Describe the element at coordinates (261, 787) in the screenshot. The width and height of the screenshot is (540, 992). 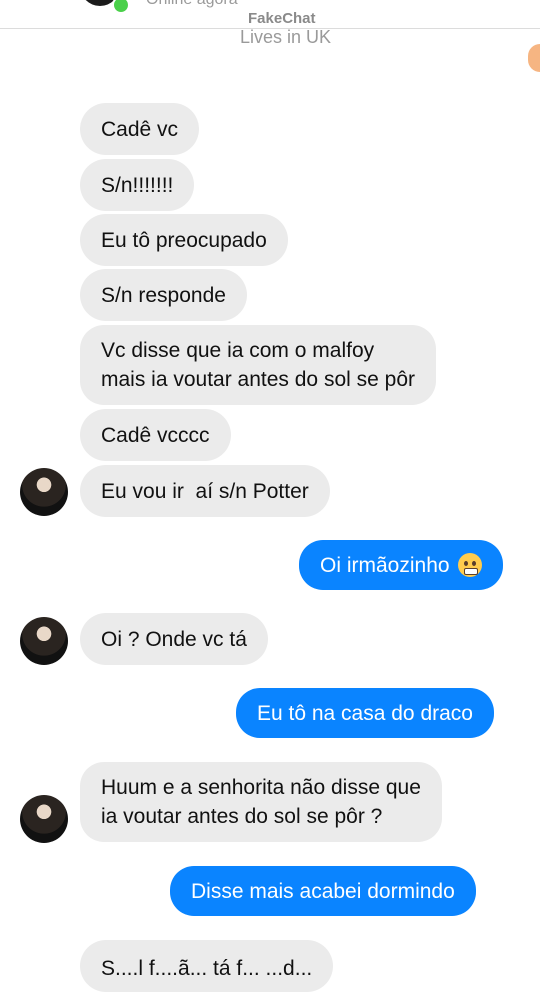
I see `message-text-line: Huum e a senhorita não disse que` at that location.